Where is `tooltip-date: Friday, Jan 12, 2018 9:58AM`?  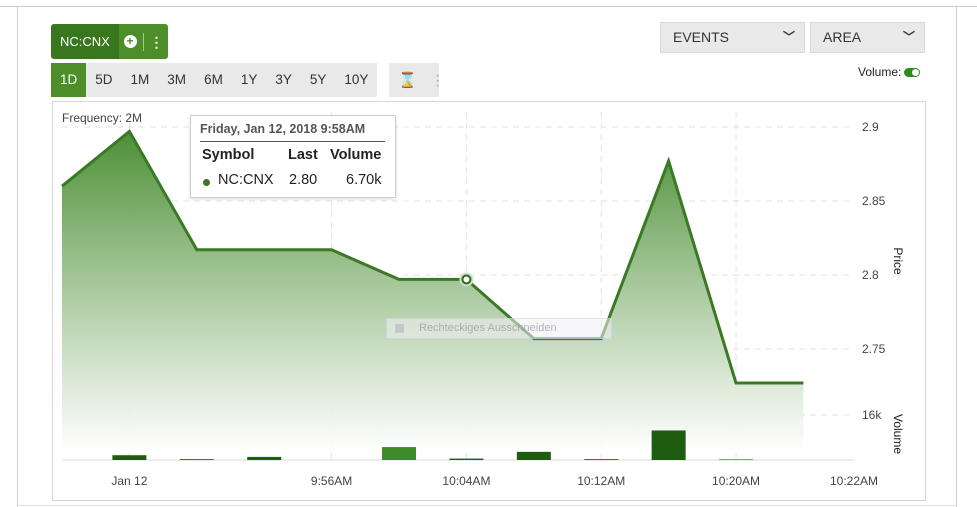
tooltip-date: Friday, Jan 12, 2018 9:58AM is located at coordinates (283, 129).